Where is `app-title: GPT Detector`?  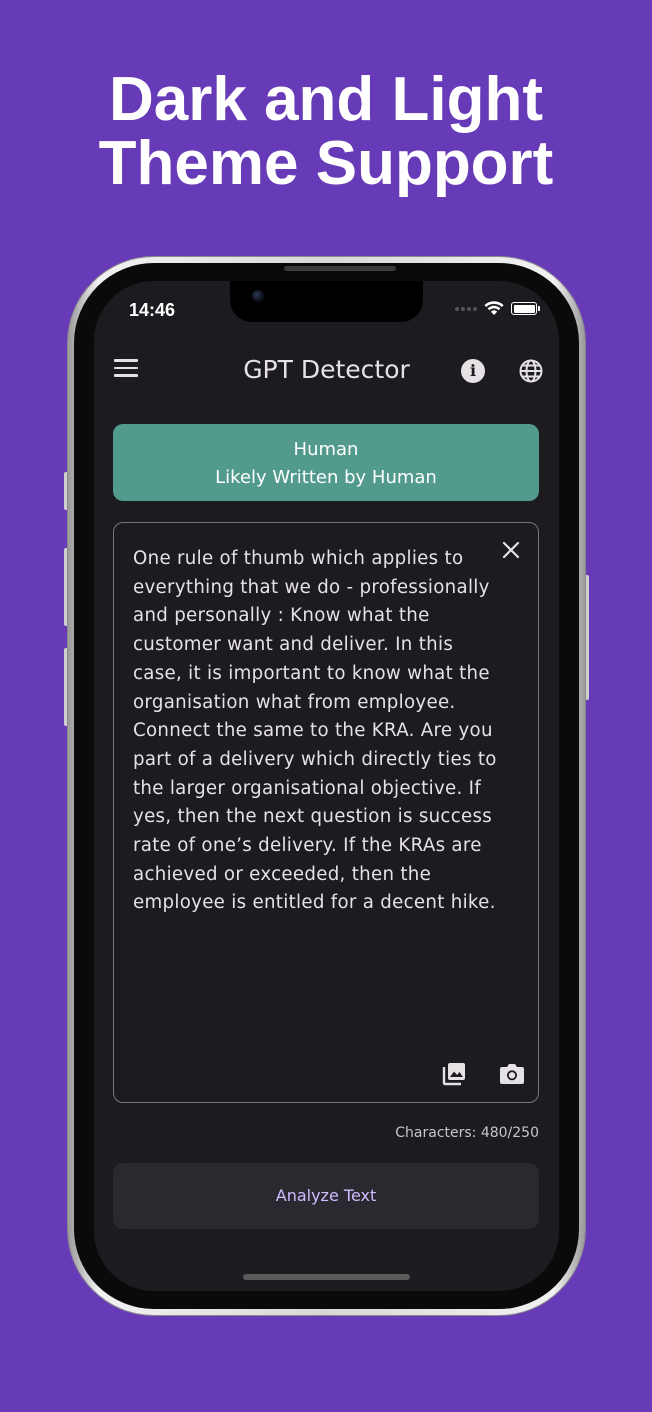
app-title: GPT Detector is located at coordinates (326, 369).